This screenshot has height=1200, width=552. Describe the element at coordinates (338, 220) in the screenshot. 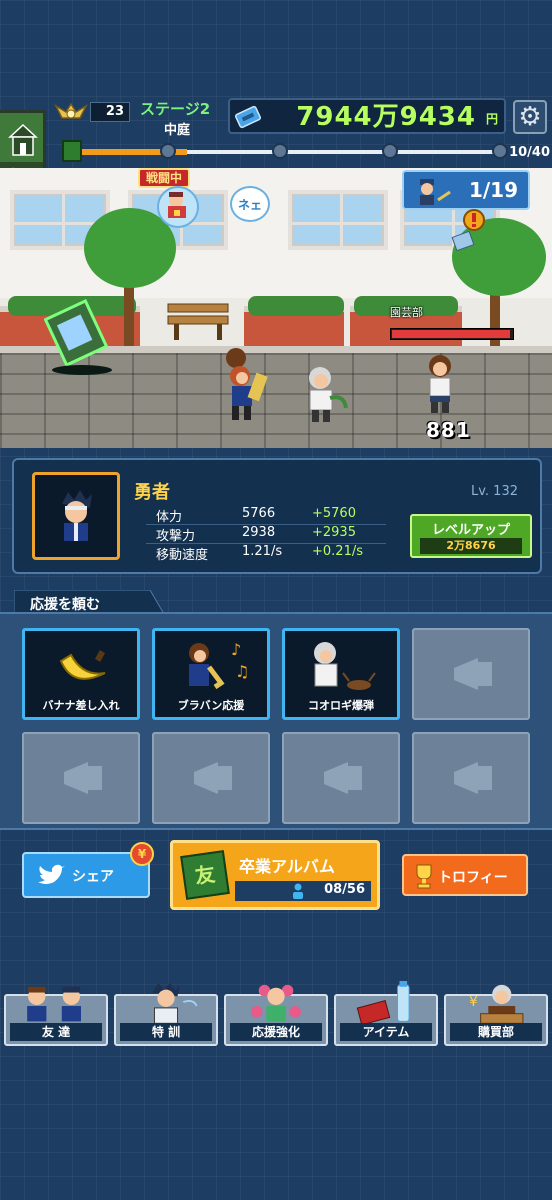

I see `school-window` at that location.